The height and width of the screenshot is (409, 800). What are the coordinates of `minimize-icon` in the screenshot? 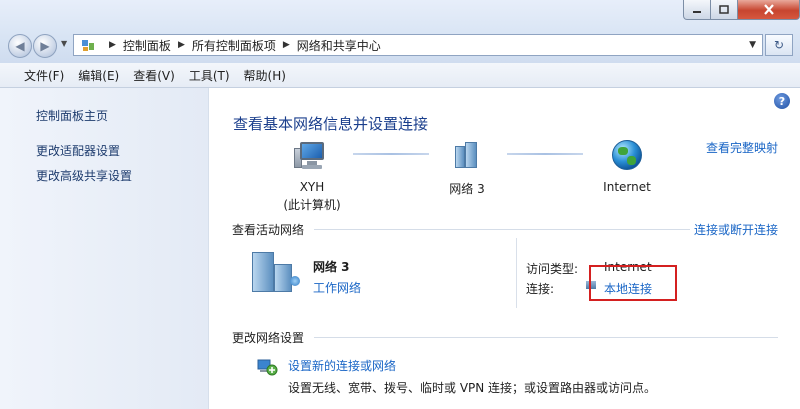 It's located at (697, 11).